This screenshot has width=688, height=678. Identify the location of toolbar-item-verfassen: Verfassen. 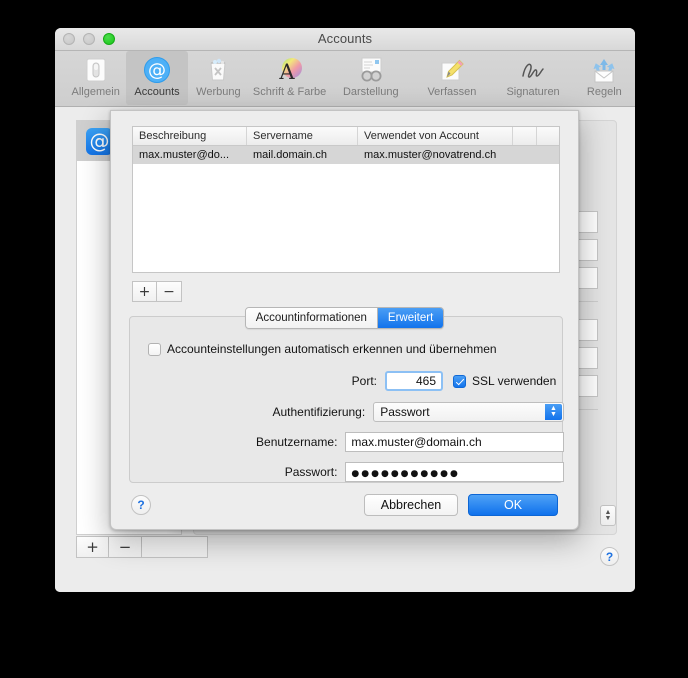
(451, 78).